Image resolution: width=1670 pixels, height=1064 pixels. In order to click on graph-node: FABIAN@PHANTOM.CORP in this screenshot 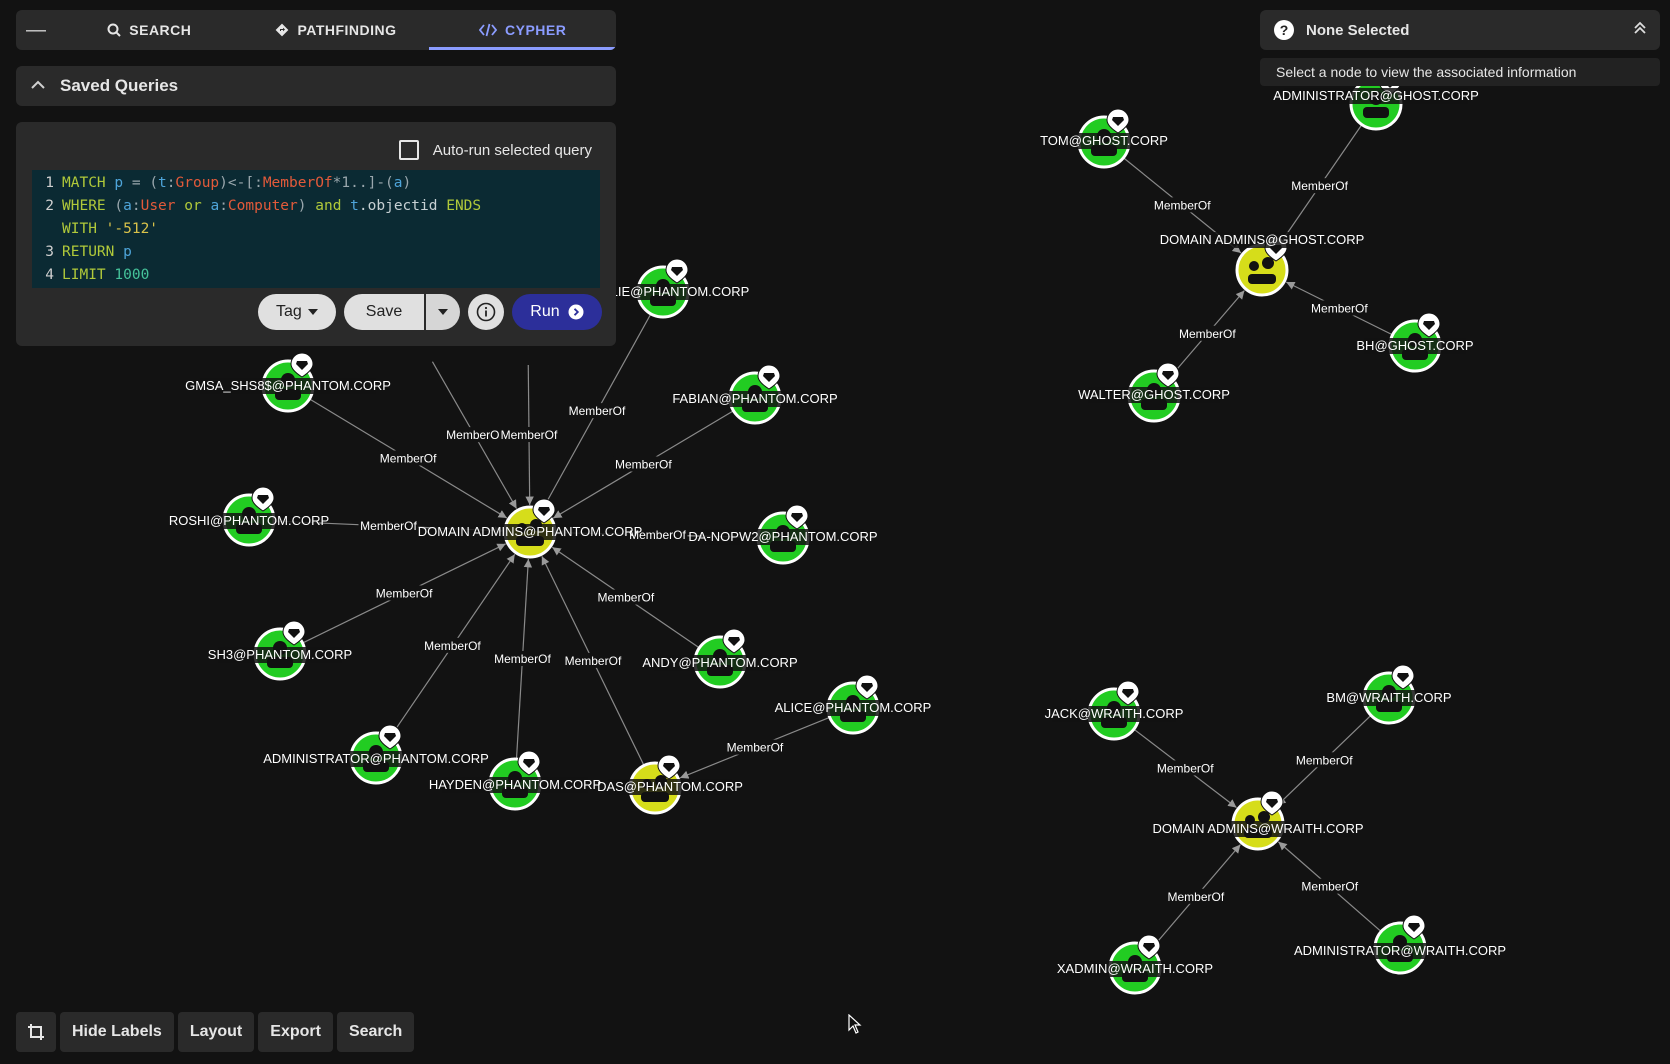, I will do `click(755, 394)`.